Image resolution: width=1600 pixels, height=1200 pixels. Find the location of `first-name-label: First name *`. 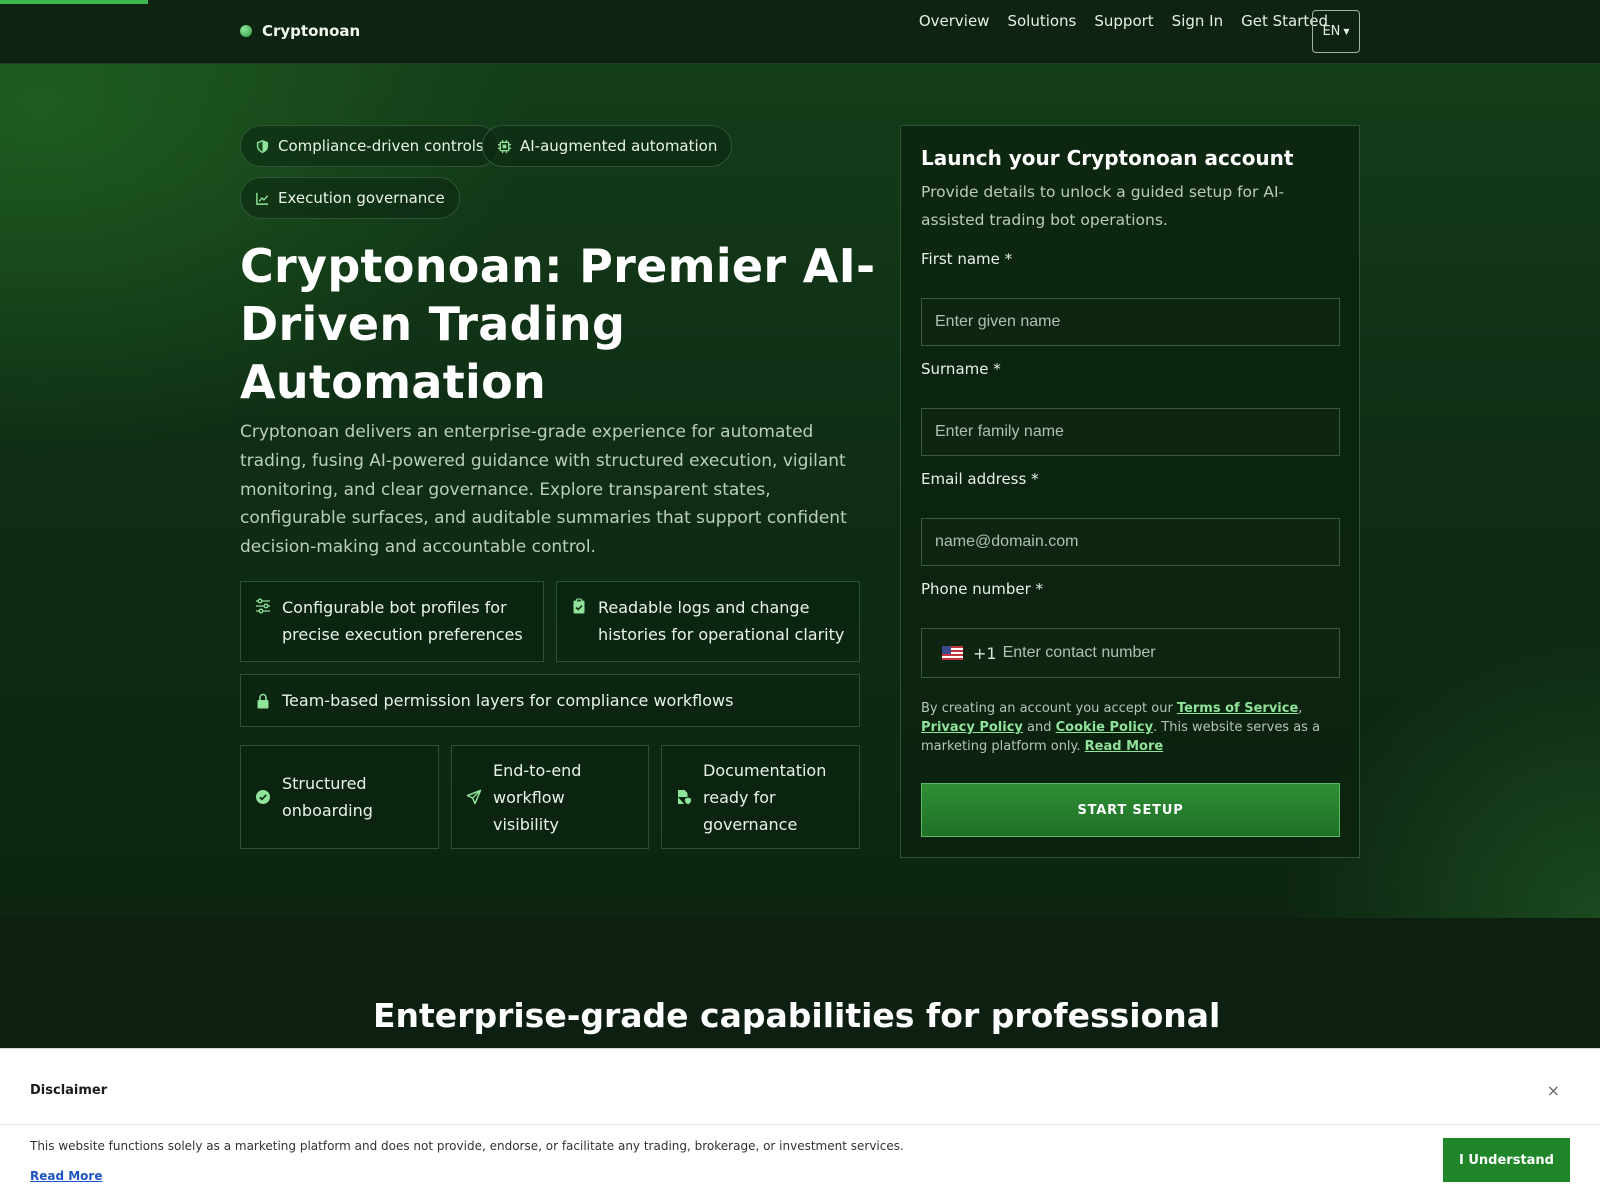

first-name-label: First name * is located at coordinates (967, 259).